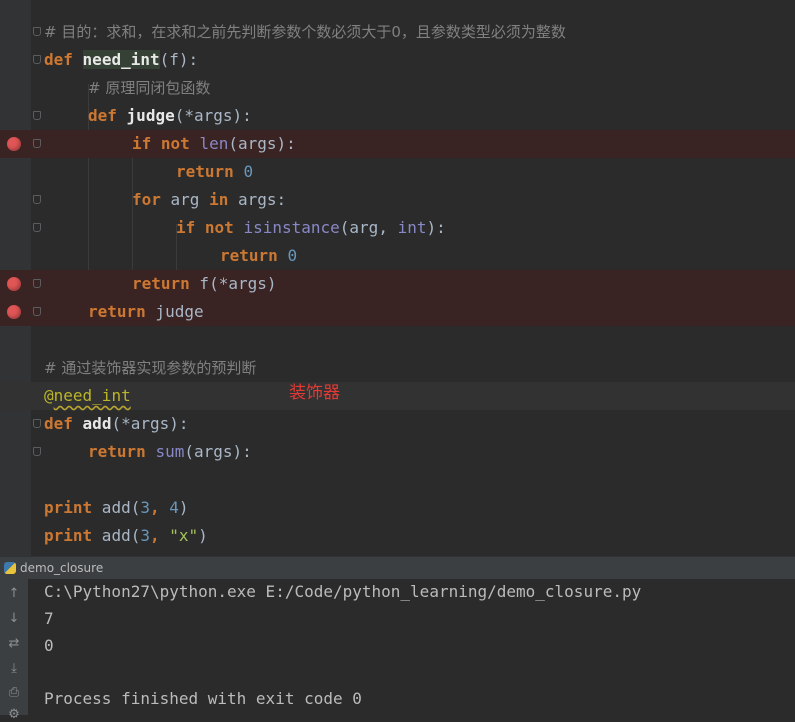 This screenshot has width=795, height=722. I want to click on loop-iterable: args:, so click(257, 199).